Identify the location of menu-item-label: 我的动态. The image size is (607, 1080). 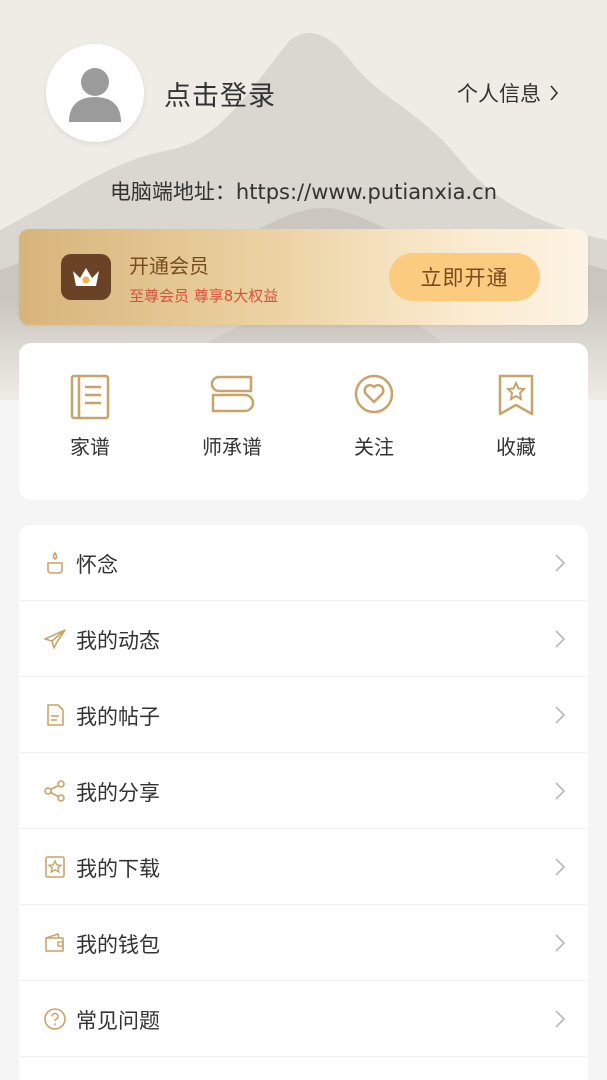
(118, 641).